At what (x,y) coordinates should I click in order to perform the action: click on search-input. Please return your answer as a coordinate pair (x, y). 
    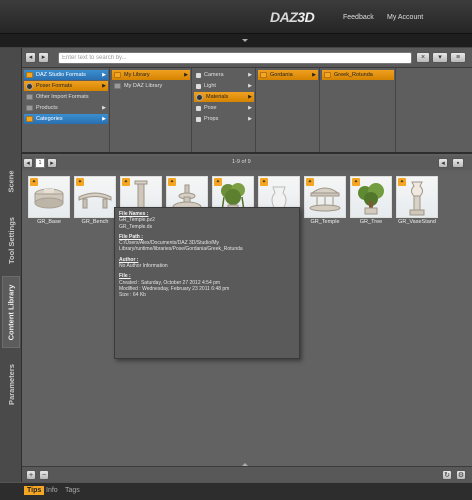
    Looking at the image, I should click on (235, 58).